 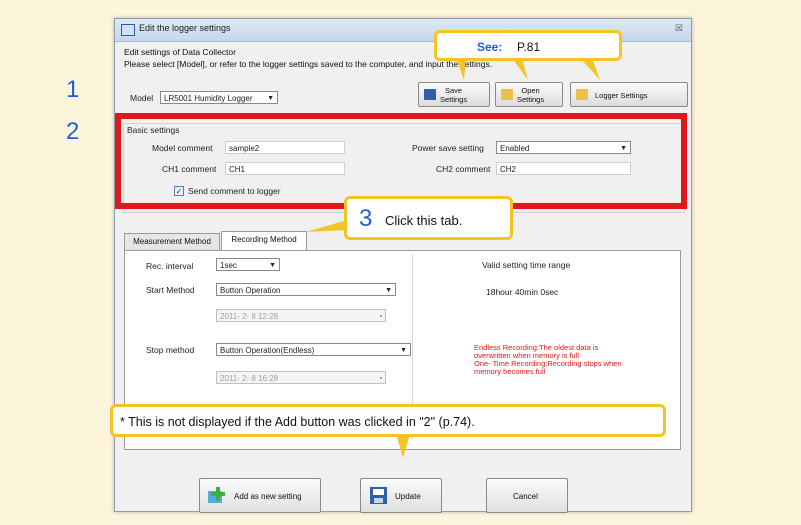 What do you see at coordinates (621, 95) in the screenshot?
I see `logger-settings-label: Logger Settings` at bounding box center [621, 95].